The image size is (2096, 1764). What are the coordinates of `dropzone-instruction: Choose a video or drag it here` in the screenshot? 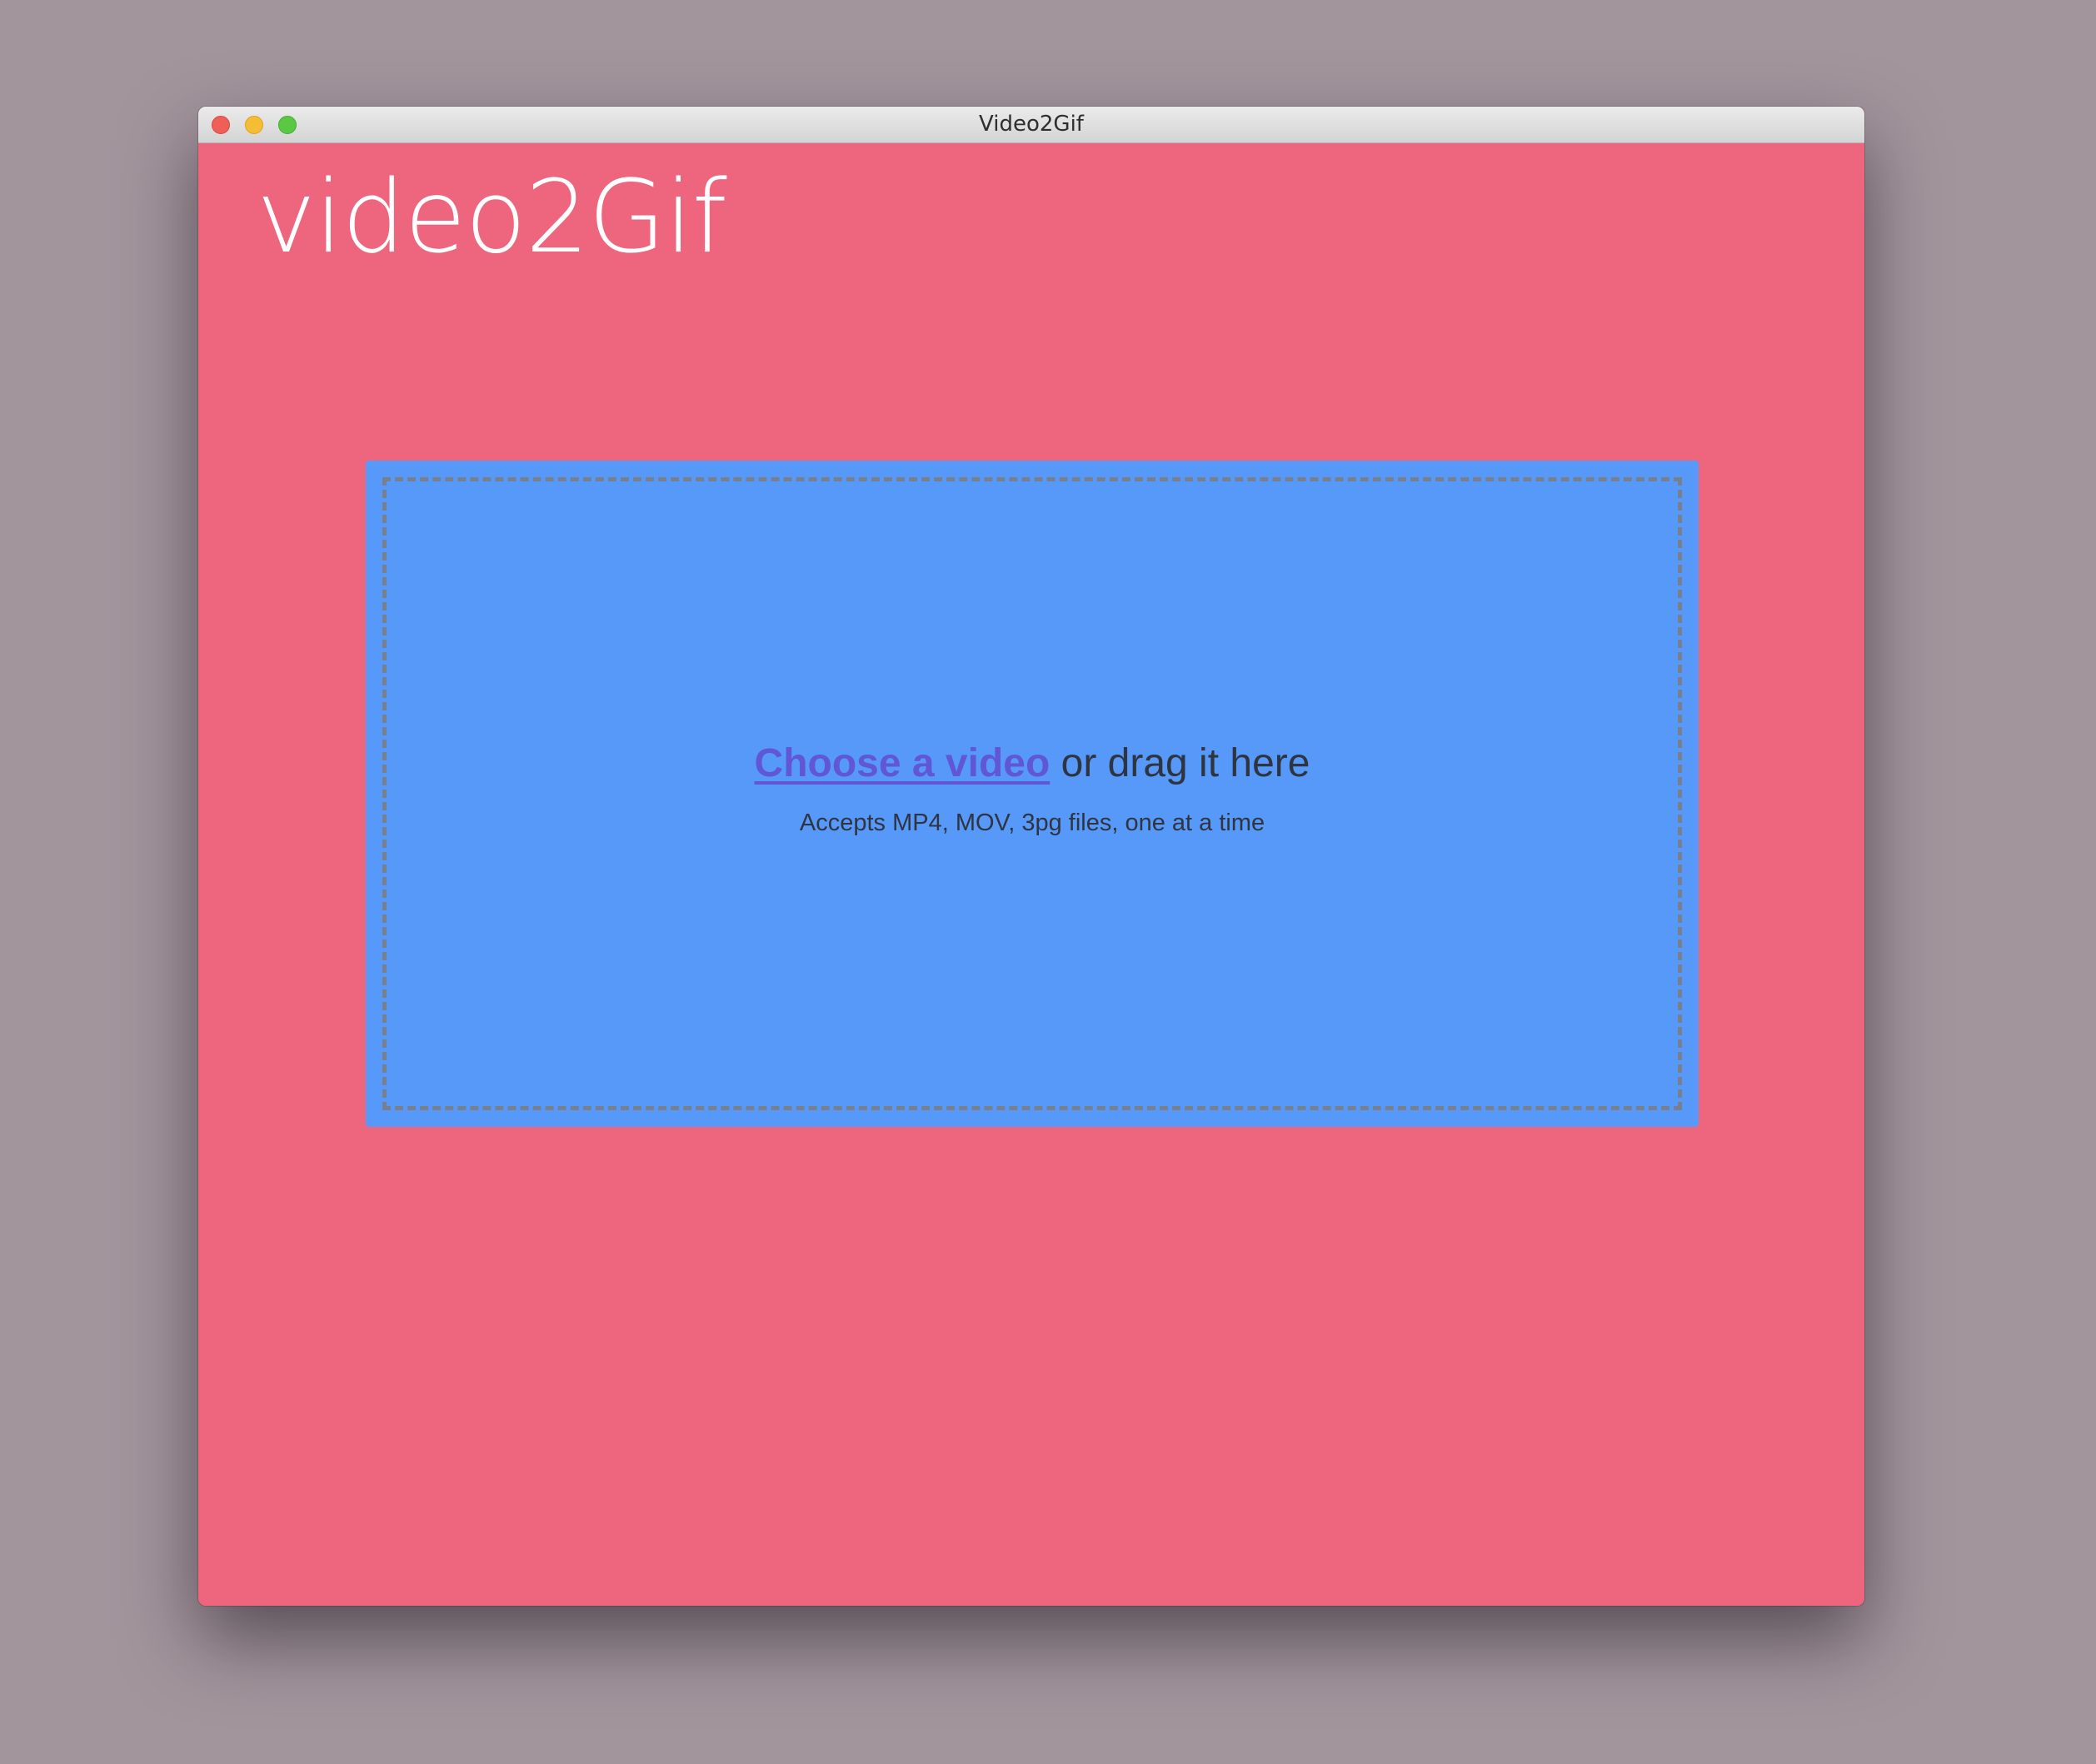 It's located at (1032, 764).